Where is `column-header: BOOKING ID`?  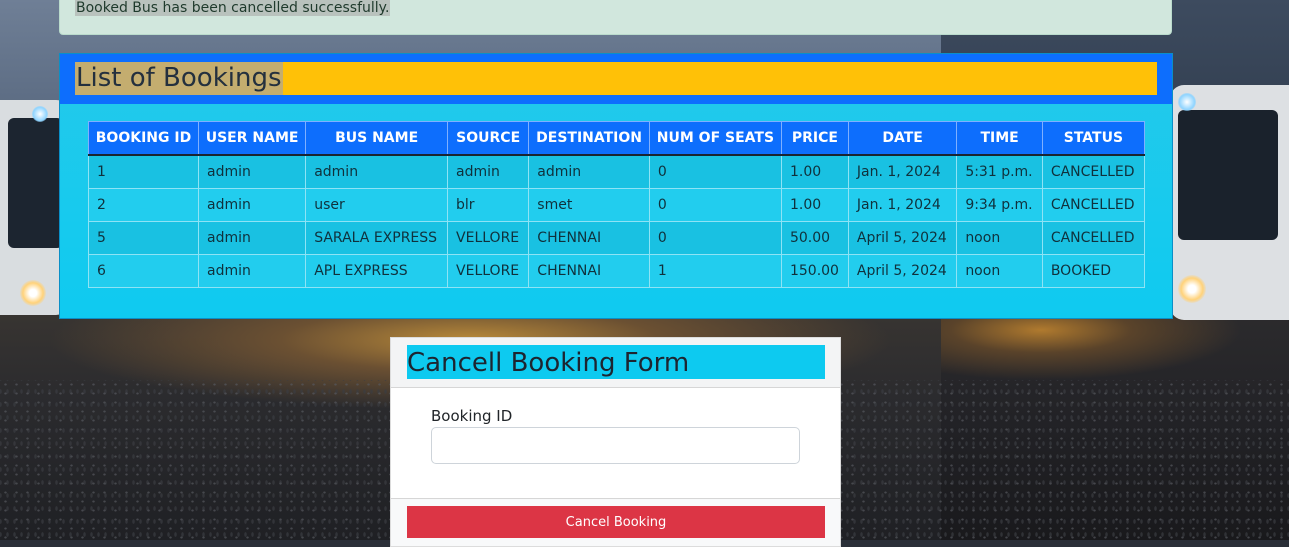 column-header: BOOKING ID is located at coordinates (143, 138).